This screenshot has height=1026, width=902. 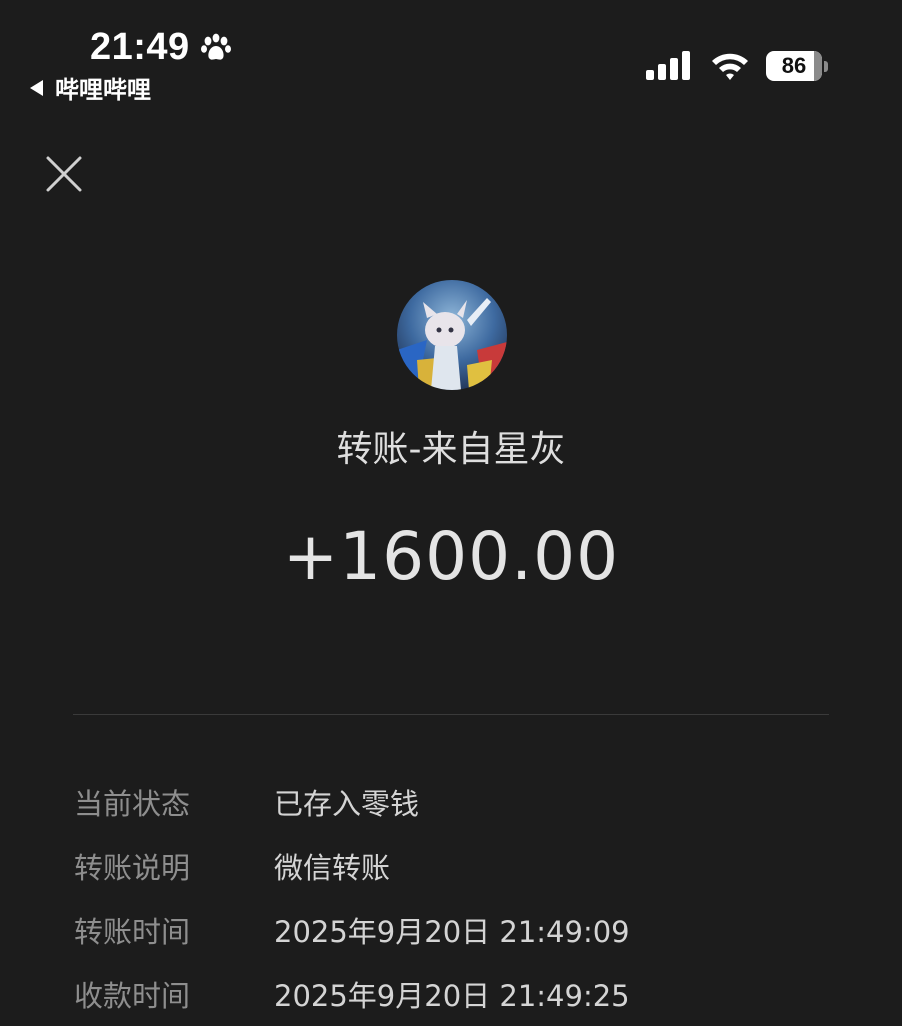 What do you see at coordinates (64, 174) in the screenshot?
I see `close-icon` at bounding box center [64, 174].